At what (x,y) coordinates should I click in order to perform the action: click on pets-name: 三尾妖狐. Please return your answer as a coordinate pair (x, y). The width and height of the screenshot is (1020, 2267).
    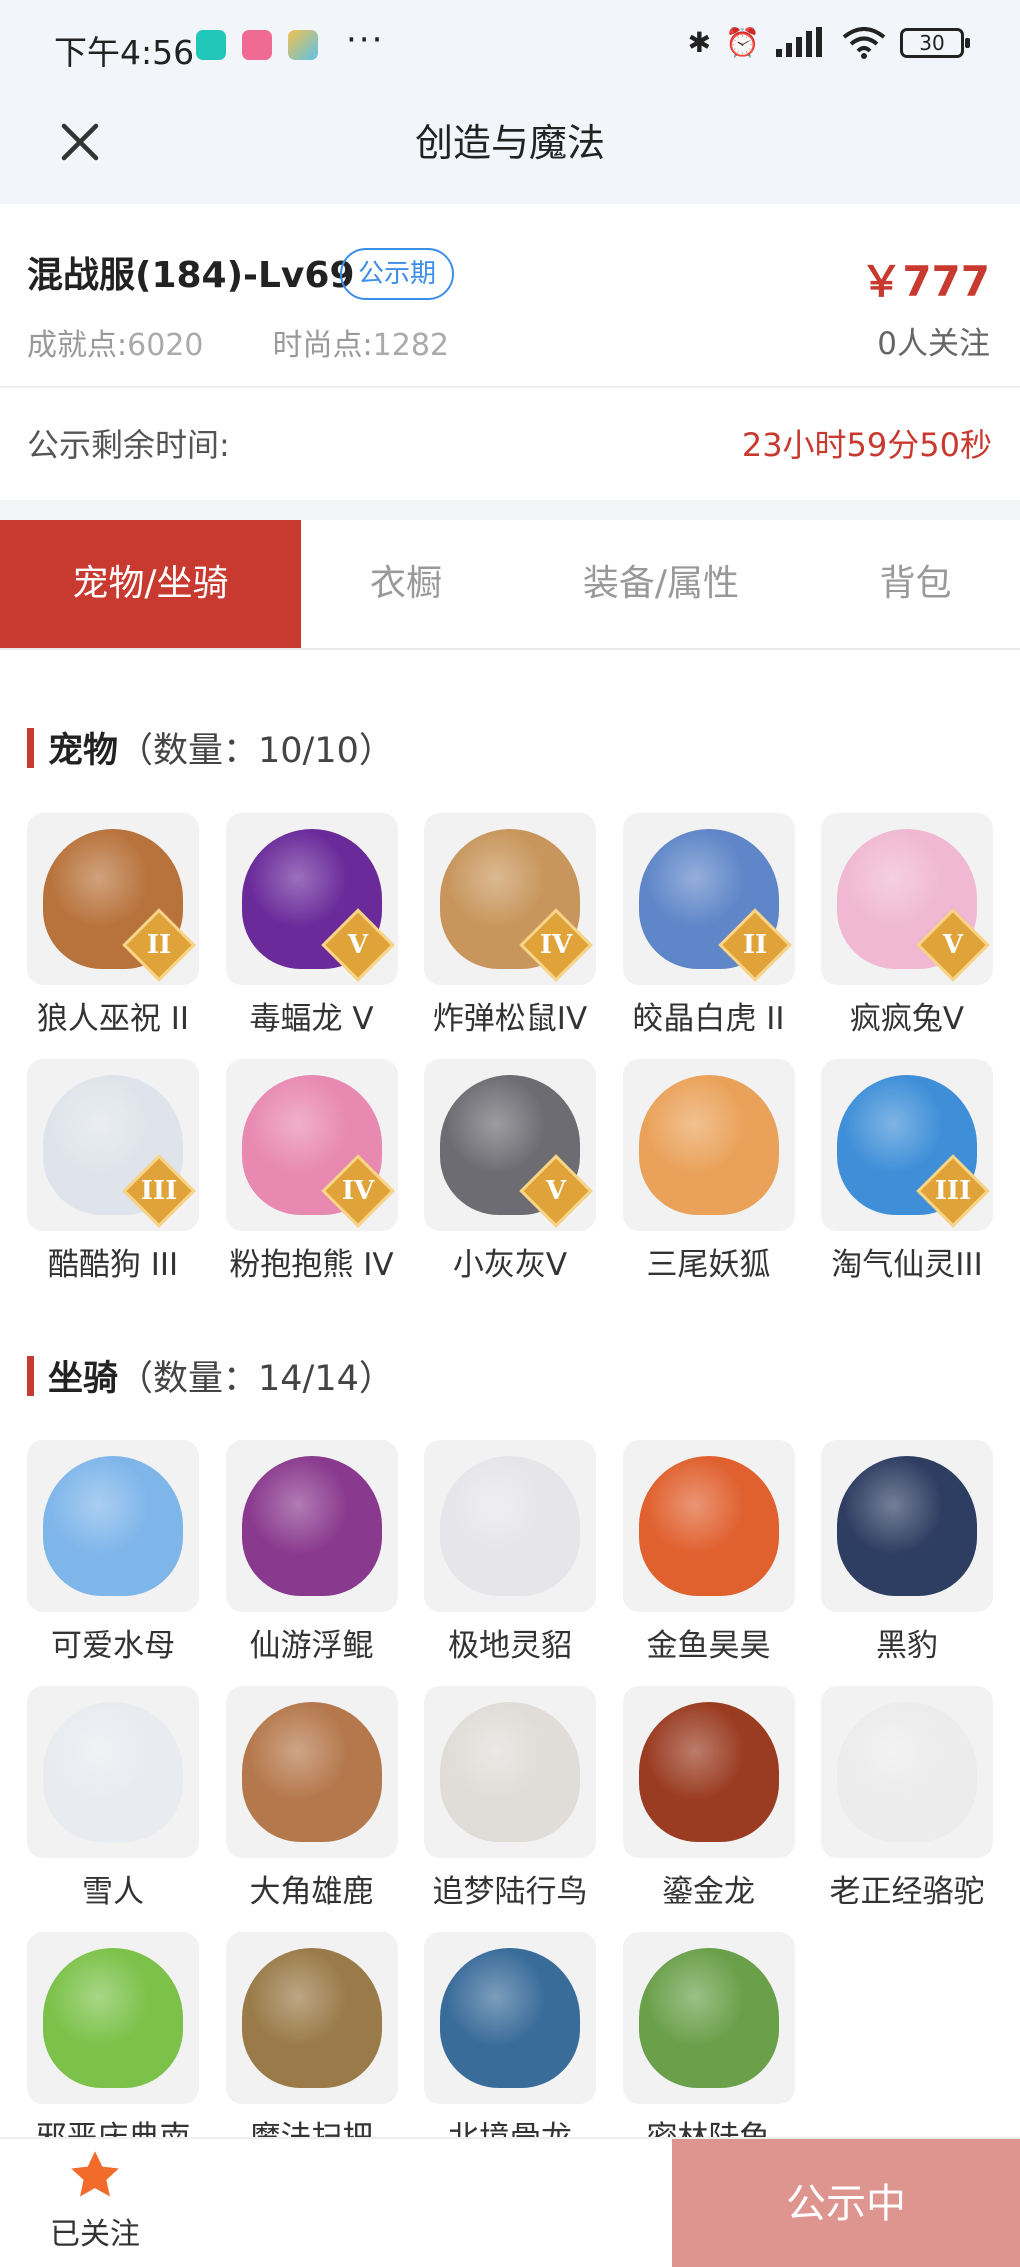
    Looking at the image, I should click on (708, 1265).